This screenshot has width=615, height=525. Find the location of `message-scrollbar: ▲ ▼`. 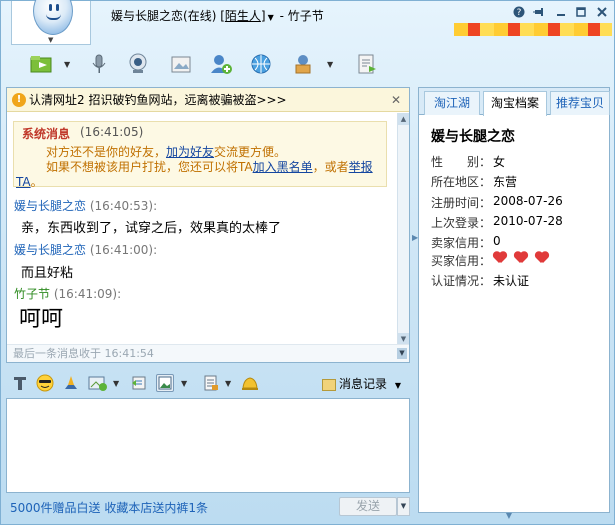

message-scrollbar: ▲ ▼ is located at coordinates (403, 229).